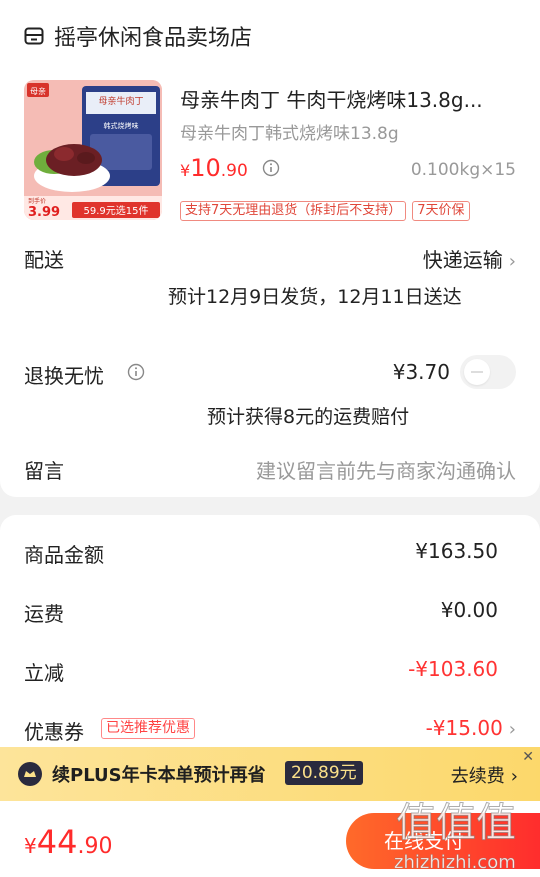 The width and height of the screenshot is (540, 877). I want to click on renew-label: 去续费, so click(477, 776).